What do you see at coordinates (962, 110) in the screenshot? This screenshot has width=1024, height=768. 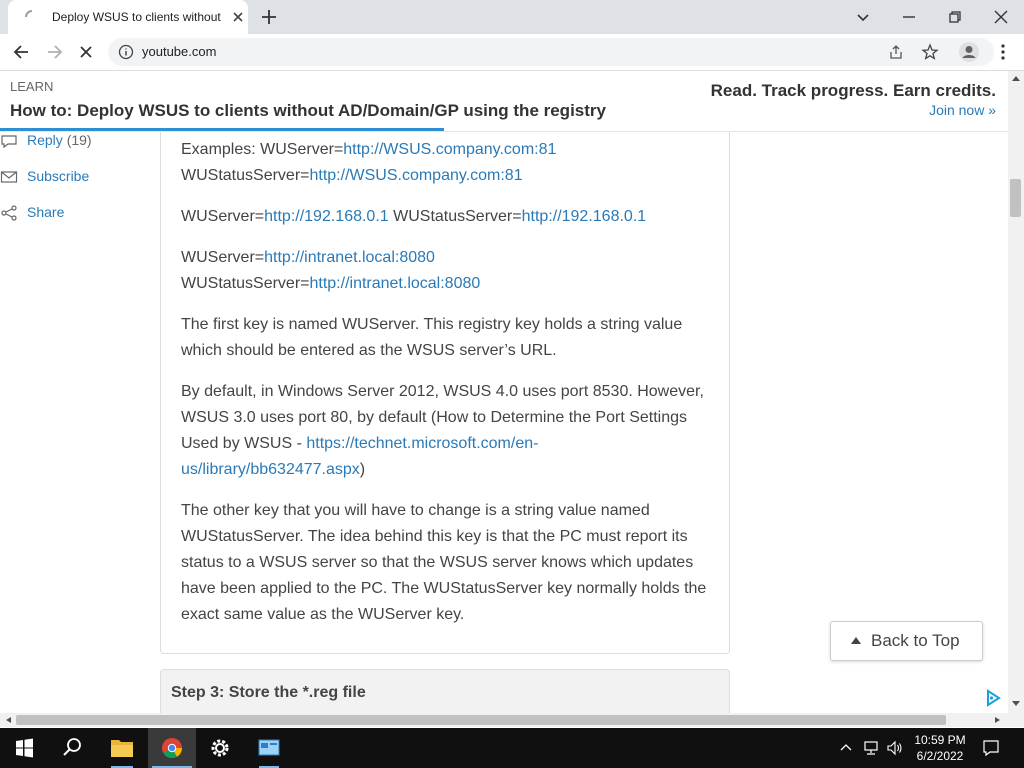 I see `join-now-link: Join now »` at bounding box center [962, 110].